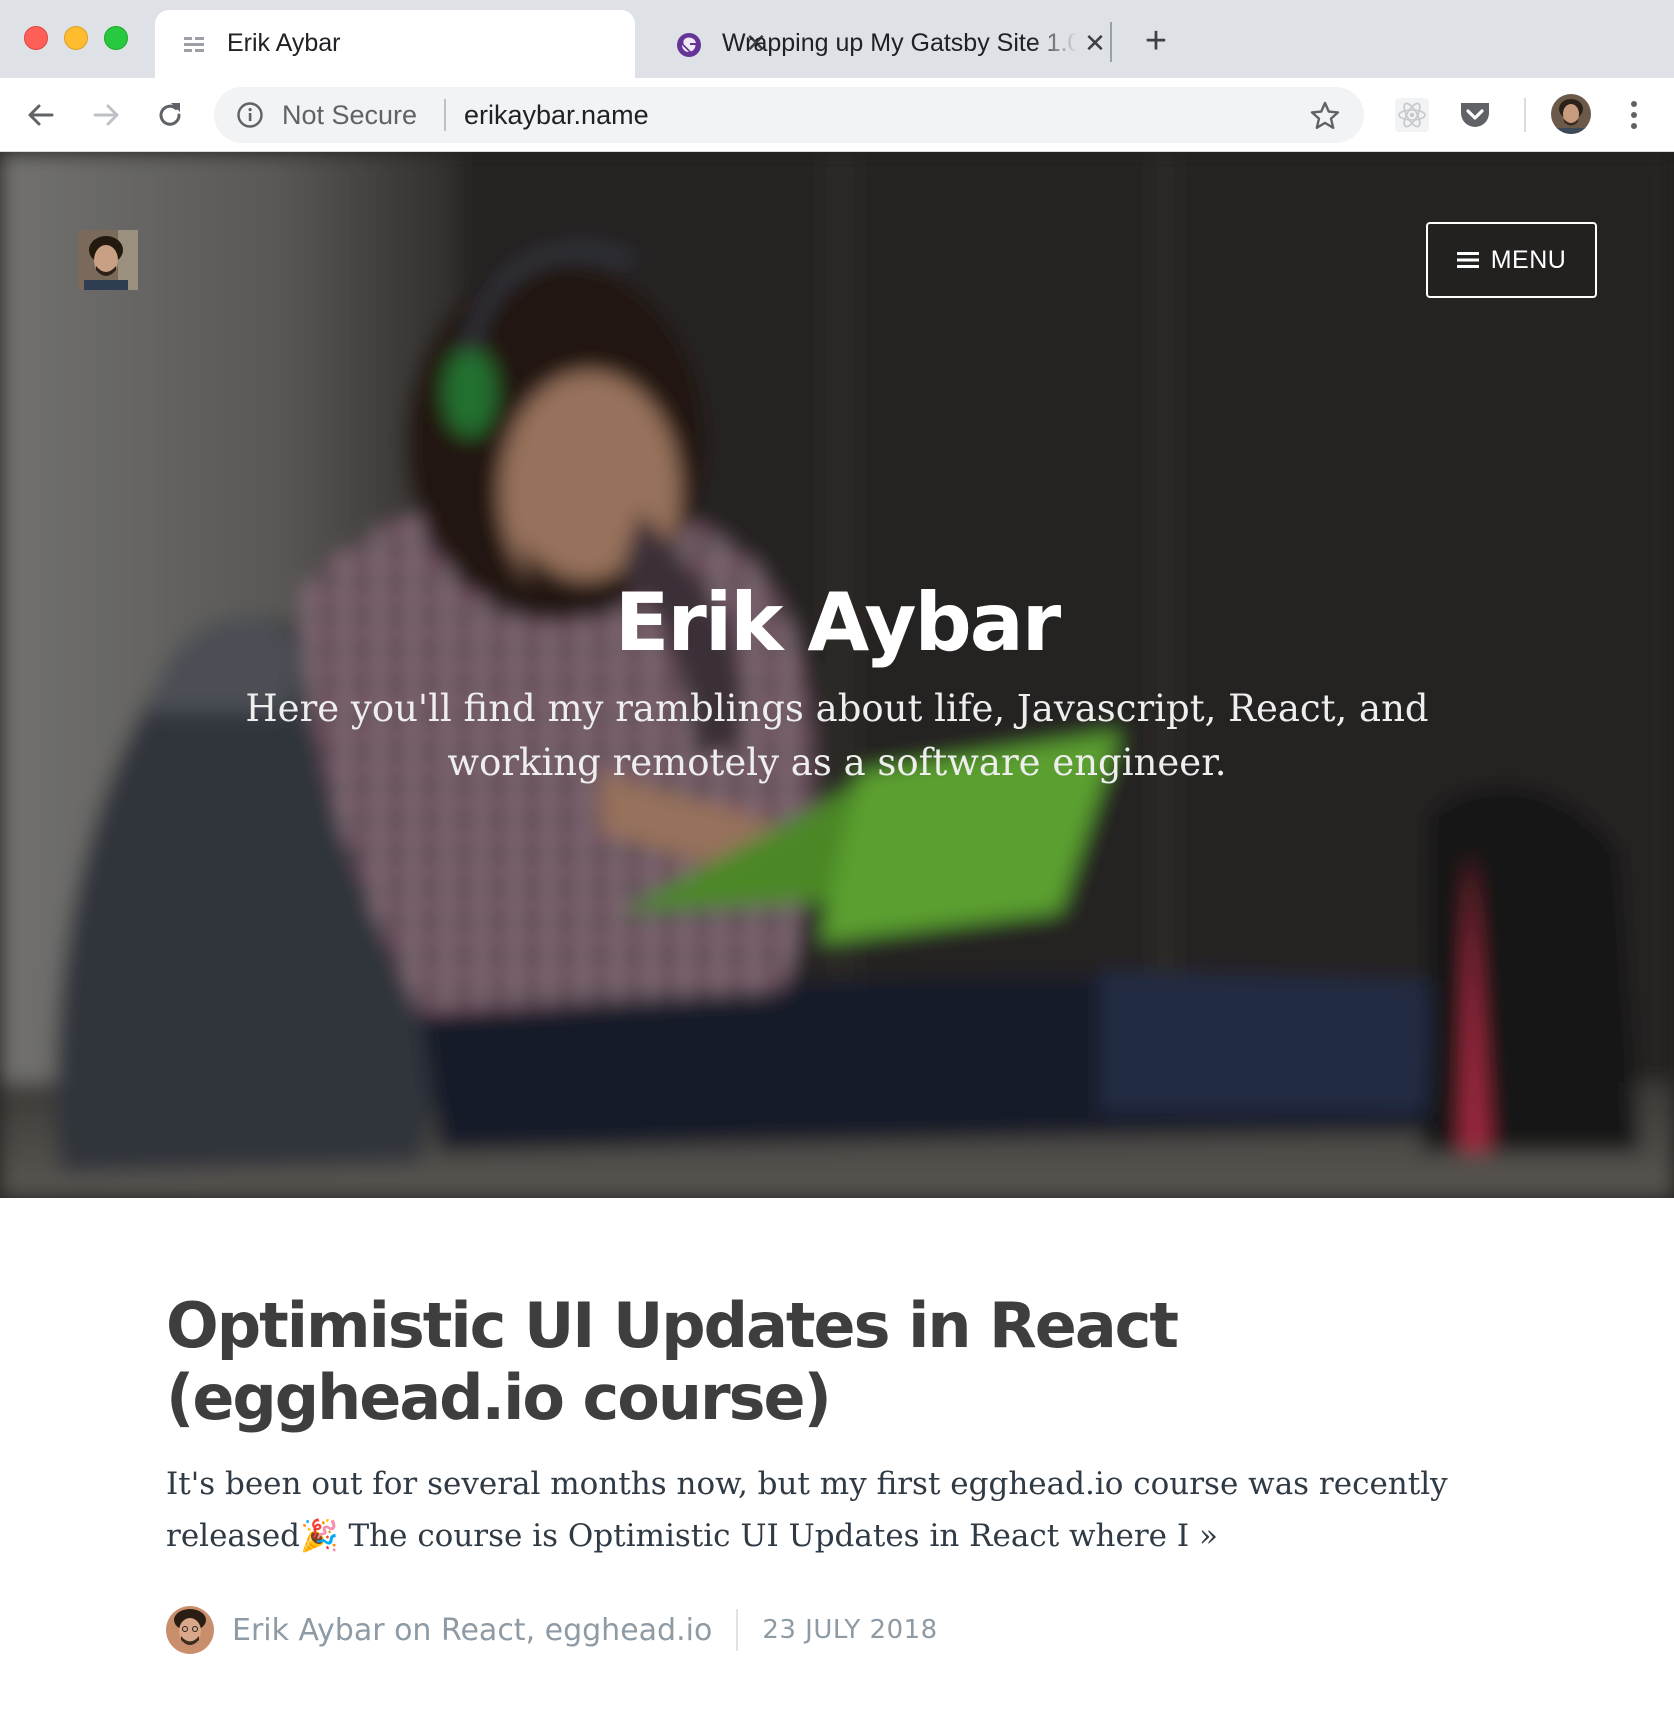 The image size is (1674, 1712). I want to click on hamburger-icon, so click(1467, 260).